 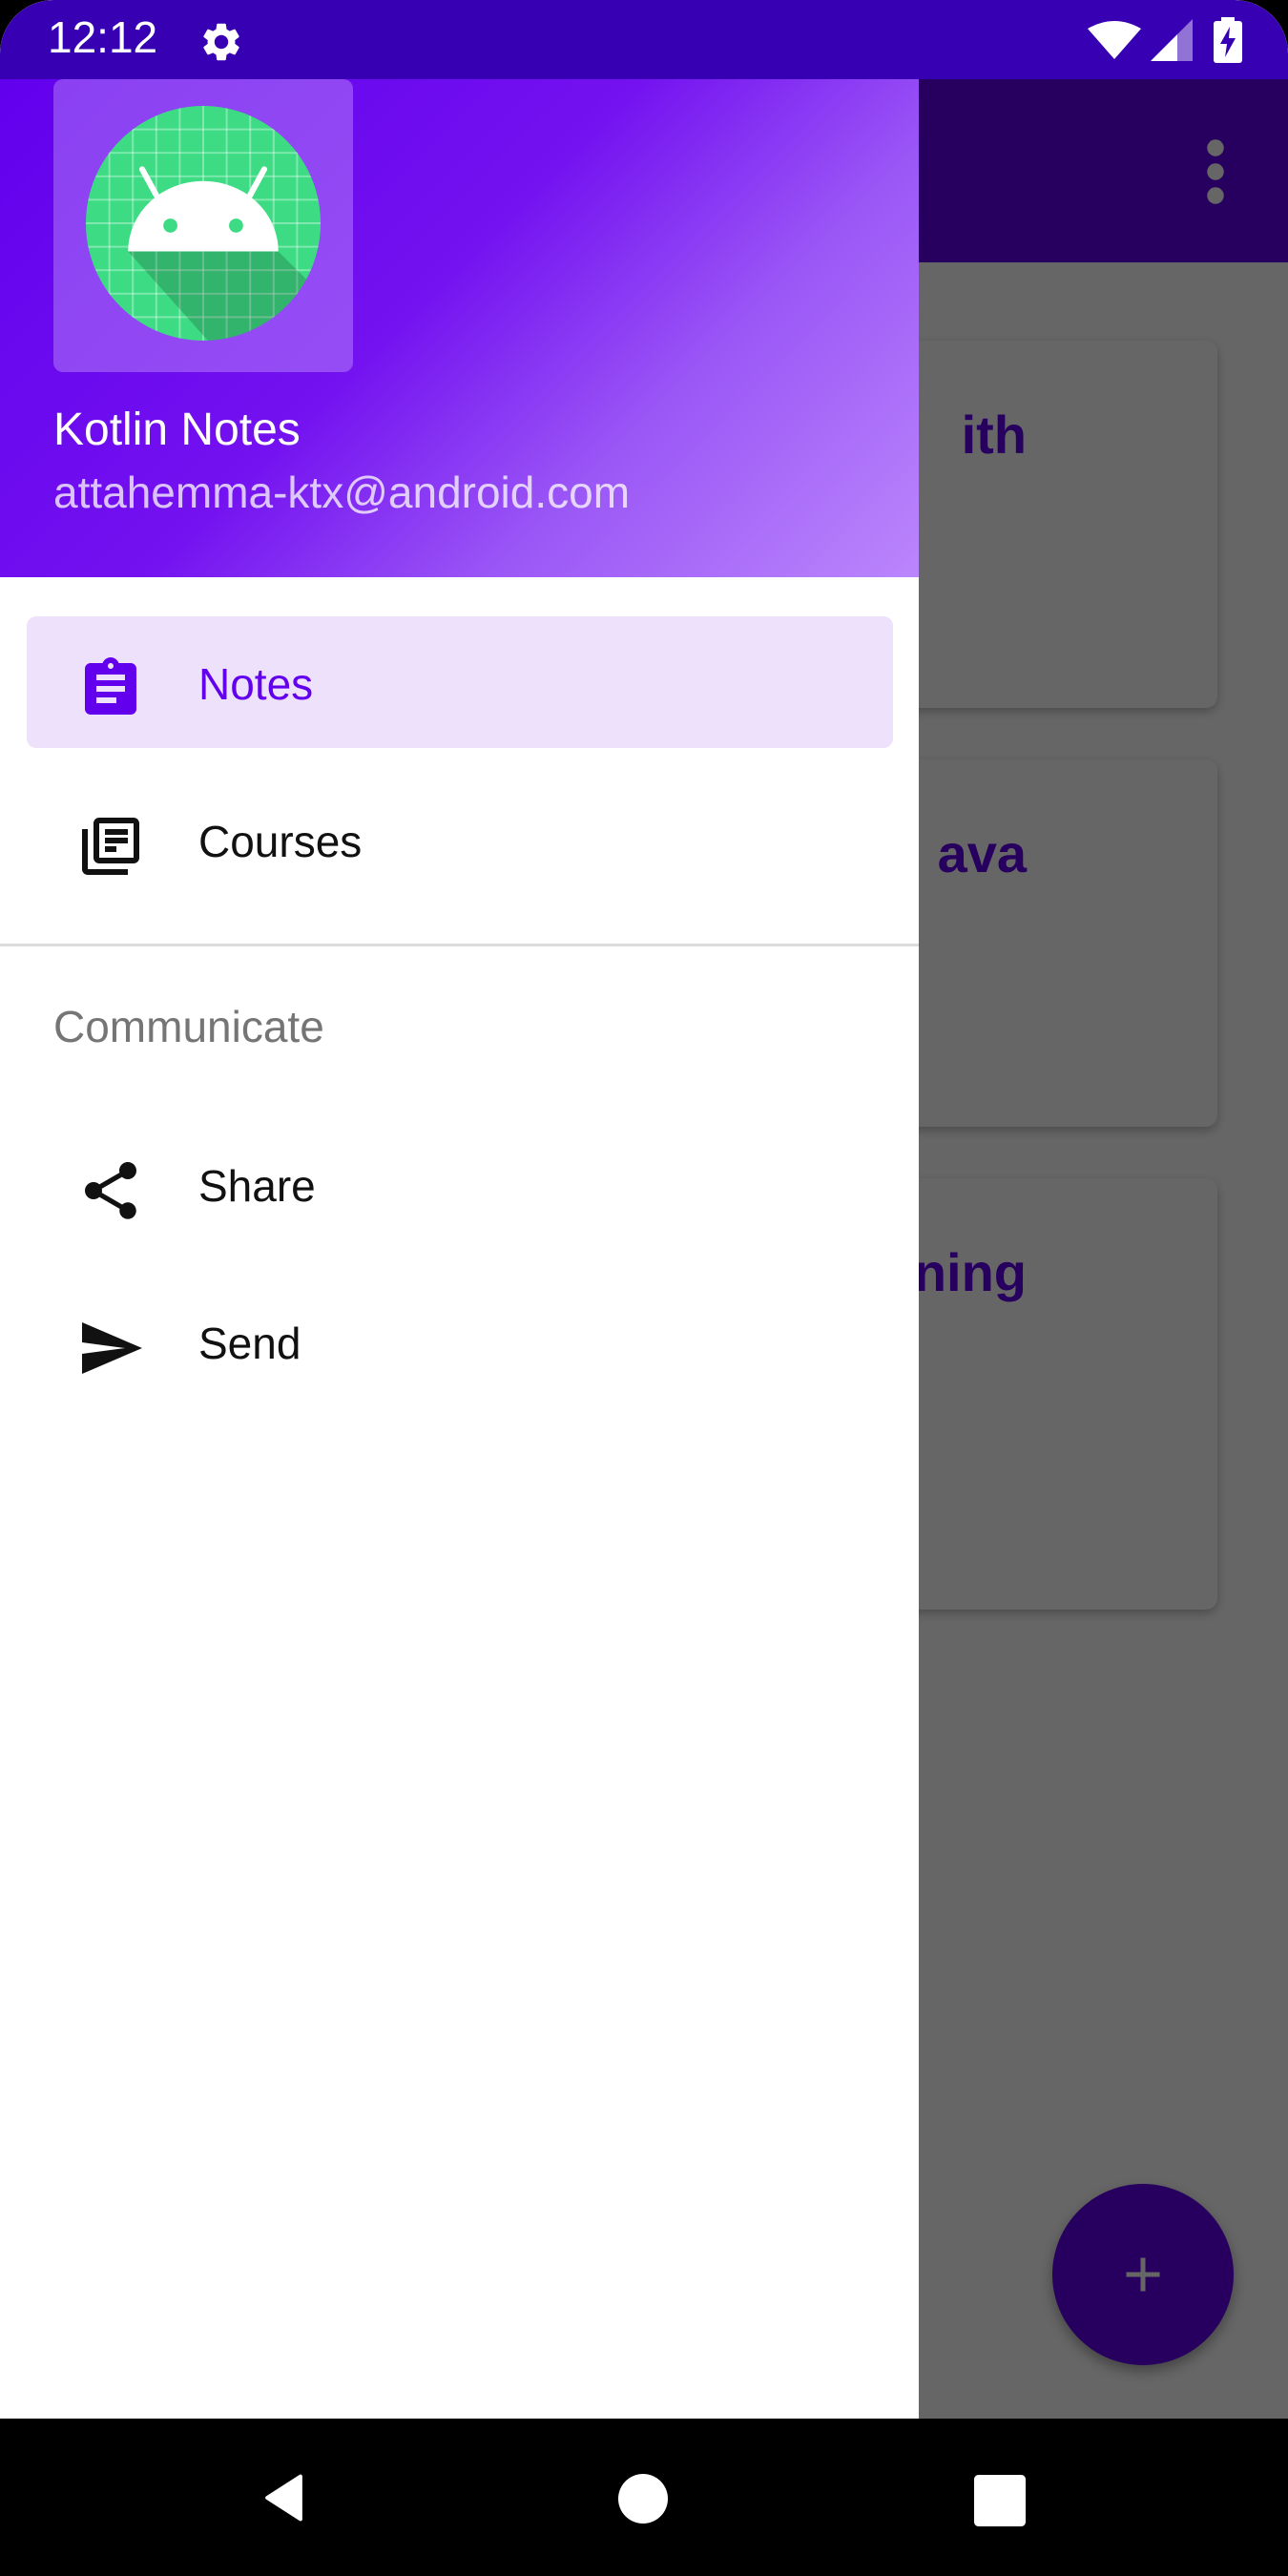 What do you see at coordinates (644, 39) in the screenshot?
I see `status-bar: 12:12` at bounding box center [644, 39].